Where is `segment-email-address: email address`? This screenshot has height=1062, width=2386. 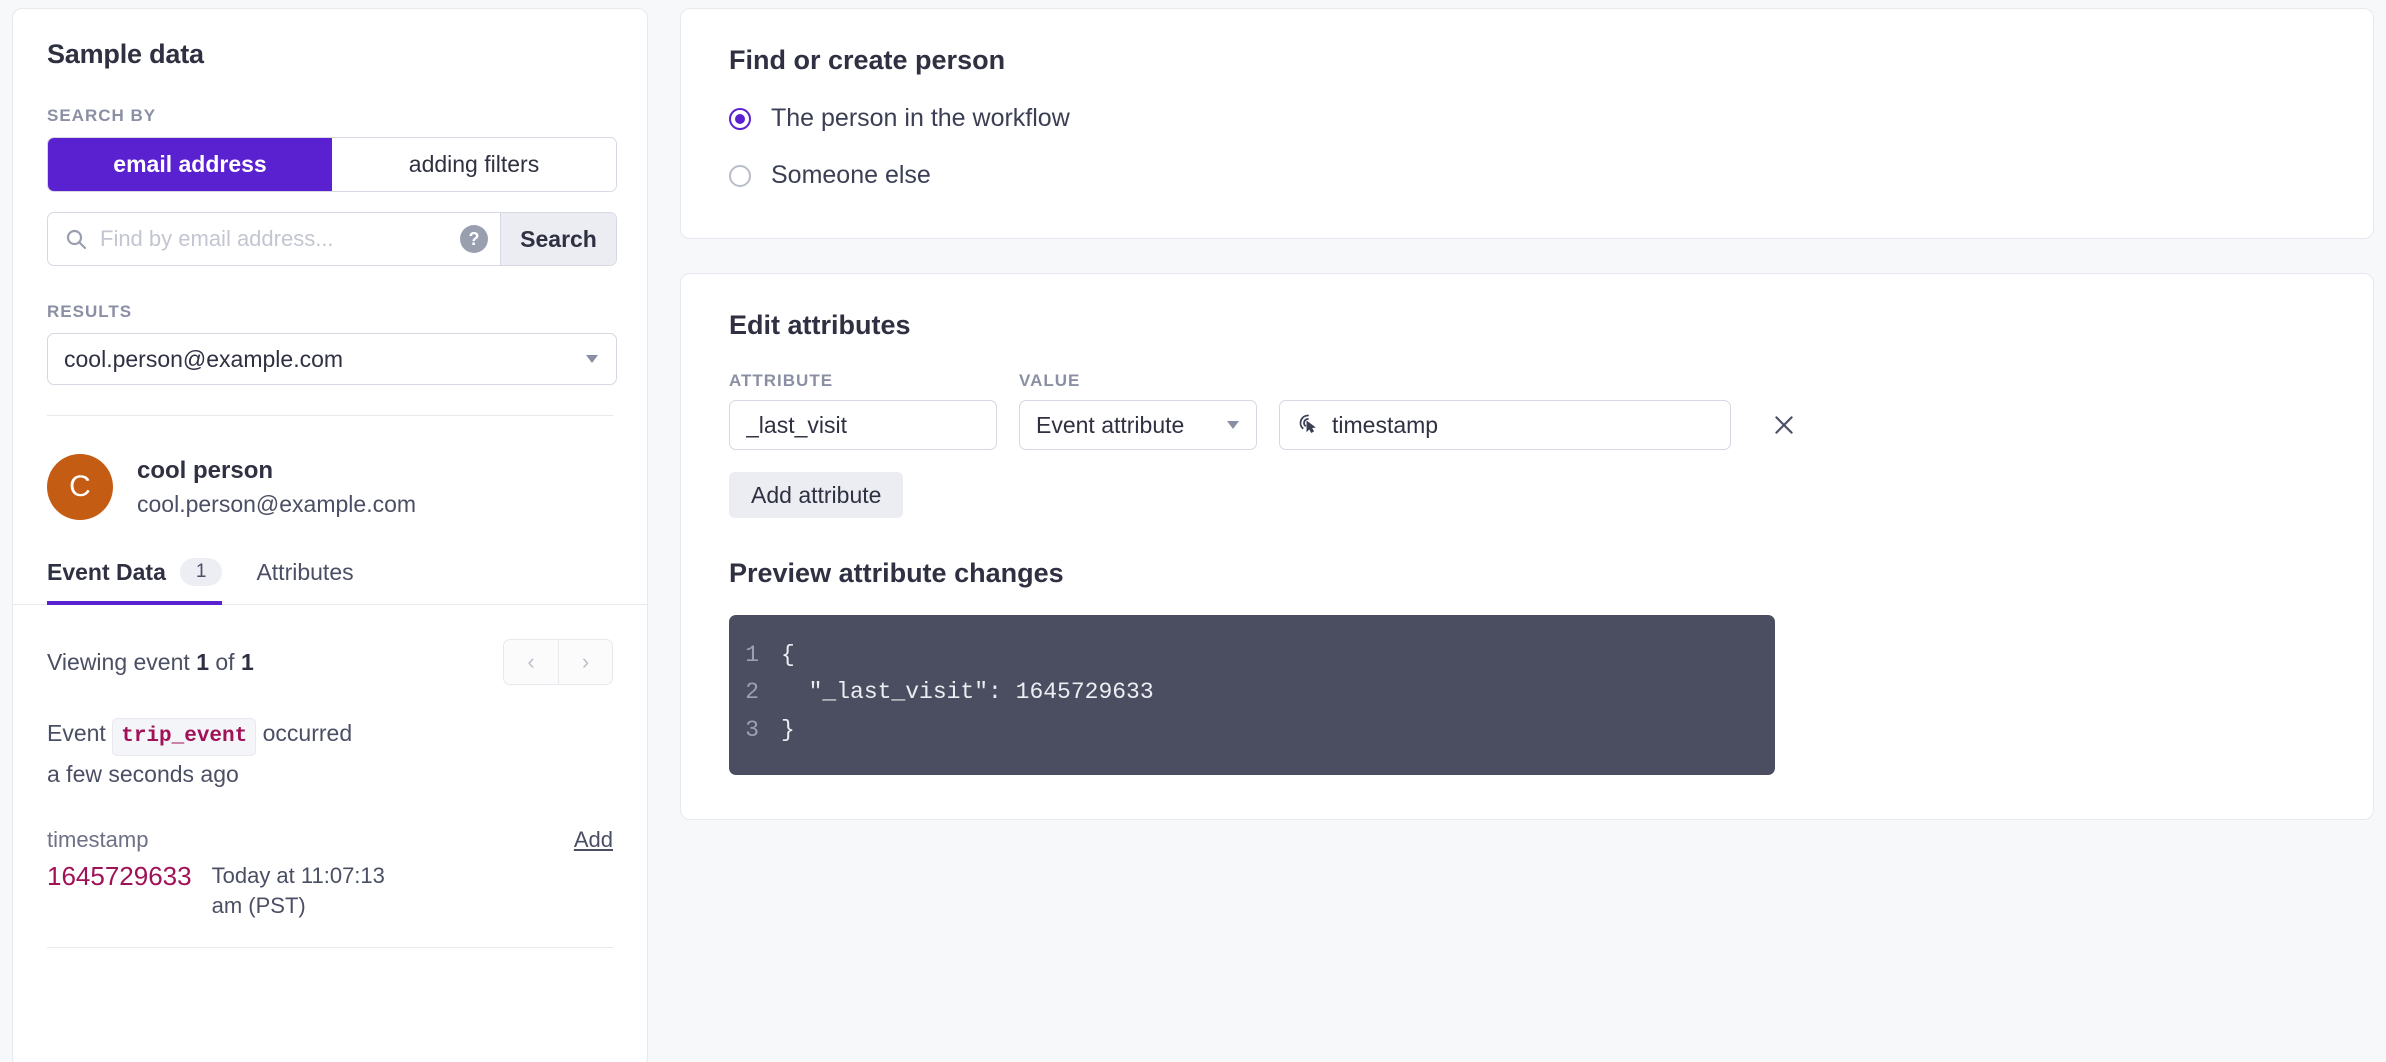
segment-email-address: email address is located at coordinates (190, 164).